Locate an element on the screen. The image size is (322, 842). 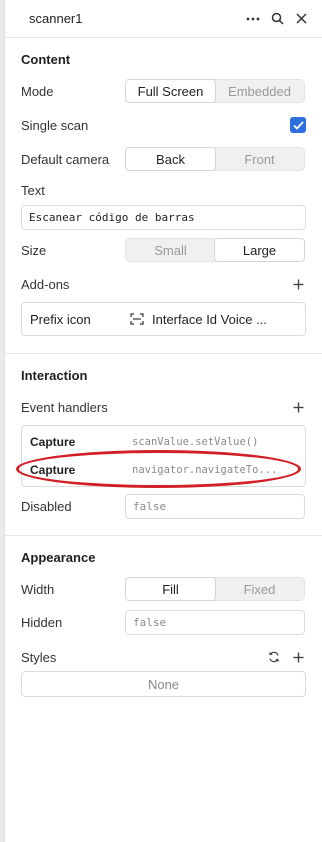
event-handler-item: Capture scanValue.setValue() is located at coordinates (163, 442).